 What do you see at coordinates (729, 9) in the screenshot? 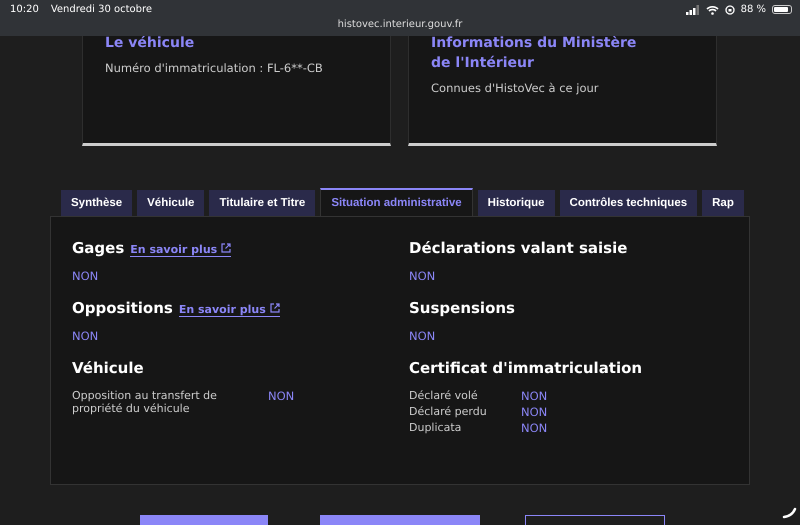
I see `rotation-lock-icon` at bounding box center [729, 9].